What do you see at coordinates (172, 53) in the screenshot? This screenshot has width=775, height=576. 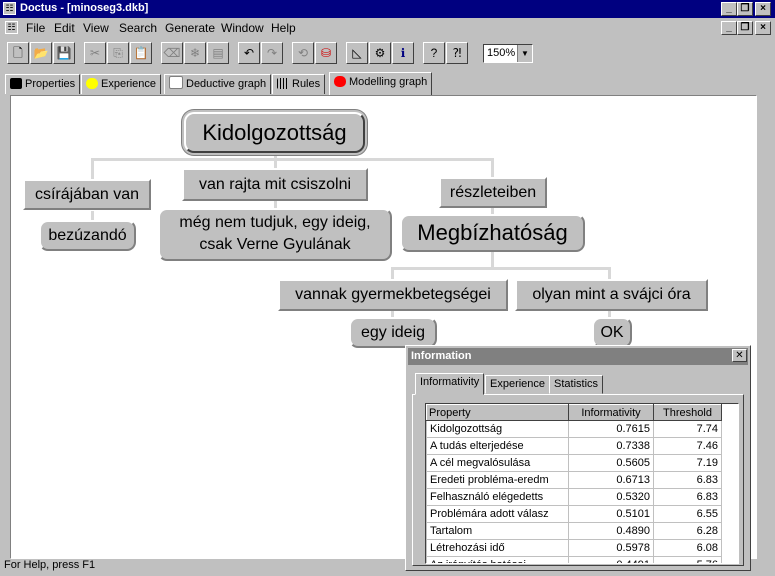 I see `eraser-icon: ⌫` at bounding box center [172, 53].